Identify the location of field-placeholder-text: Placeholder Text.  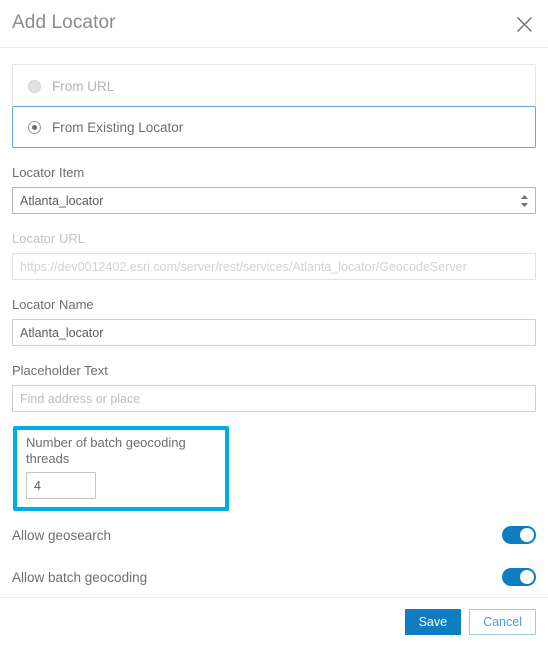
(274, 387).